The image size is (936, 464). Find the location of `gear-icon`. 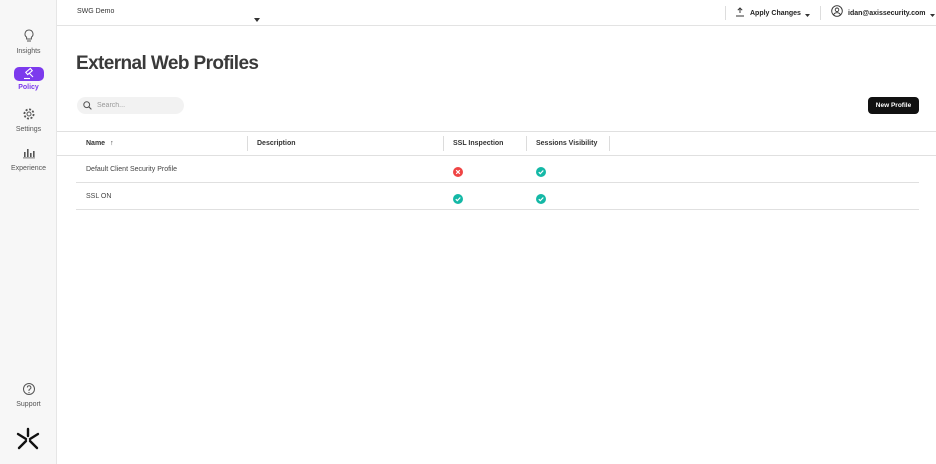

gear-icon is located at coordinates (29, 115).